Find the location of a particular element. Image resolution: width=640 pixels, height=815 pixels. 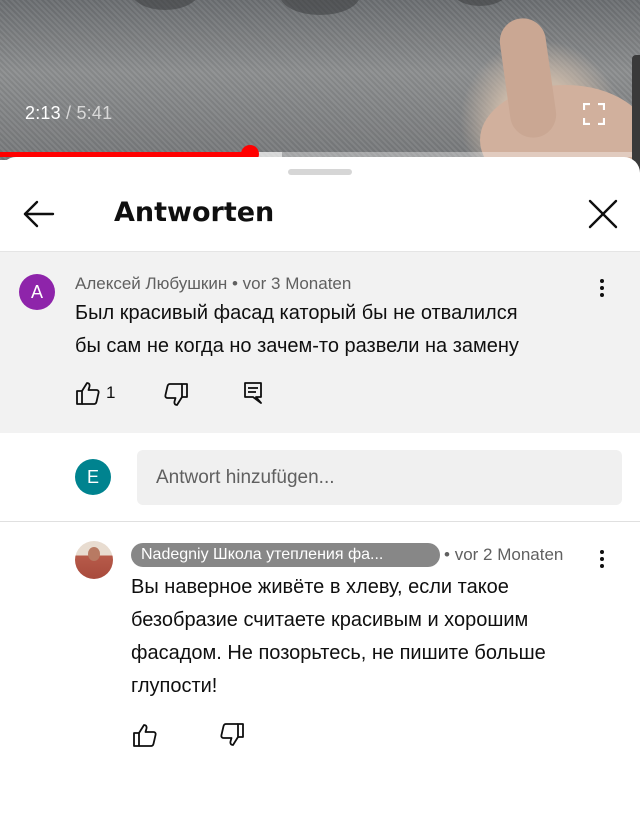

sheet-header: Antworten is located at coordinates (320, 214).